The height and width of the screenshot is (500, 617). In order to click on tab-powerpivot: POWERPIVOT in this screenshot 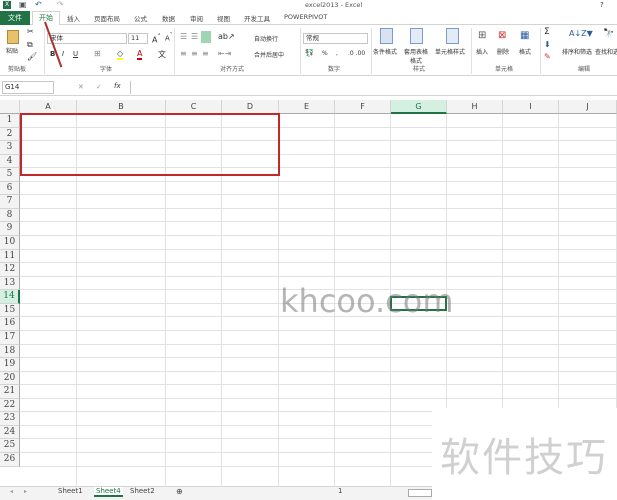, I will do `click(305, 17)`.